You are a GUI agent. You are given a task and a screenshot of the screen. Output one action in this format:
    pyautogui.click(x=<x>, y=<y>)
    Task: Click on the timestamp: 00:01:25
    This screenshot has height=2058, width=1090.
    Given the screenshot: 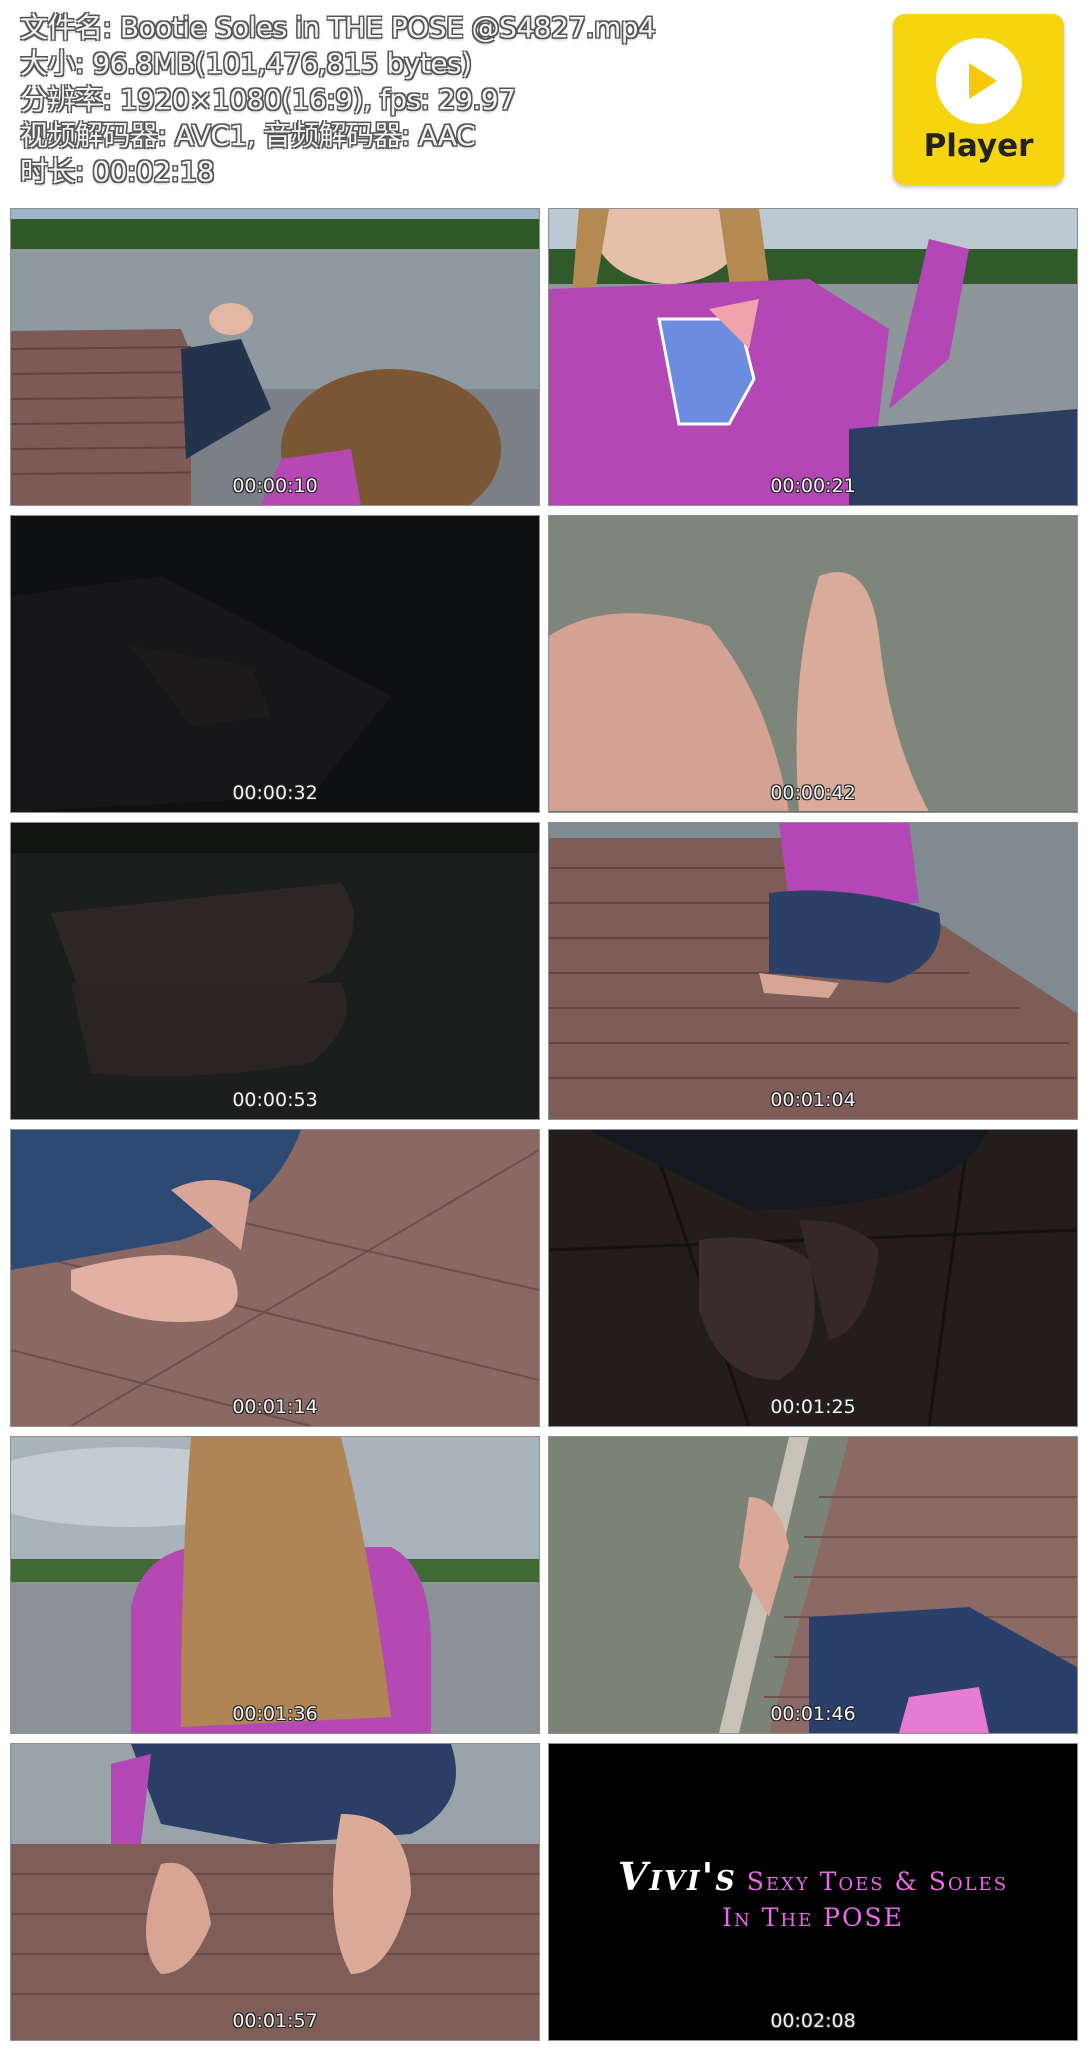 What is the action you would take?
    pyautogui.click(x=813, y=1407)
    